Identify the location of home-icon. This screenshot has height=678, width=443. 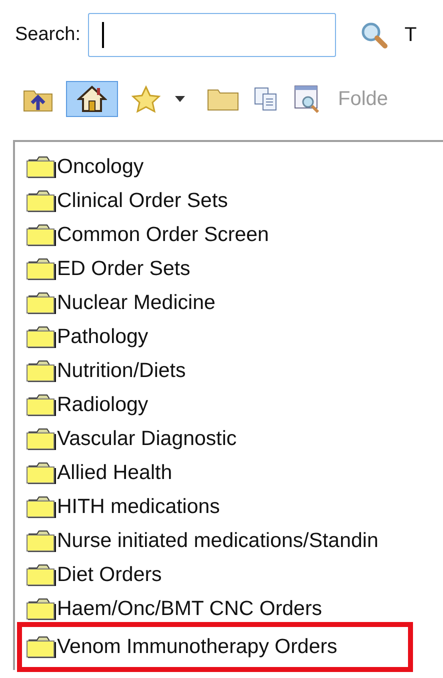
(92, 99).